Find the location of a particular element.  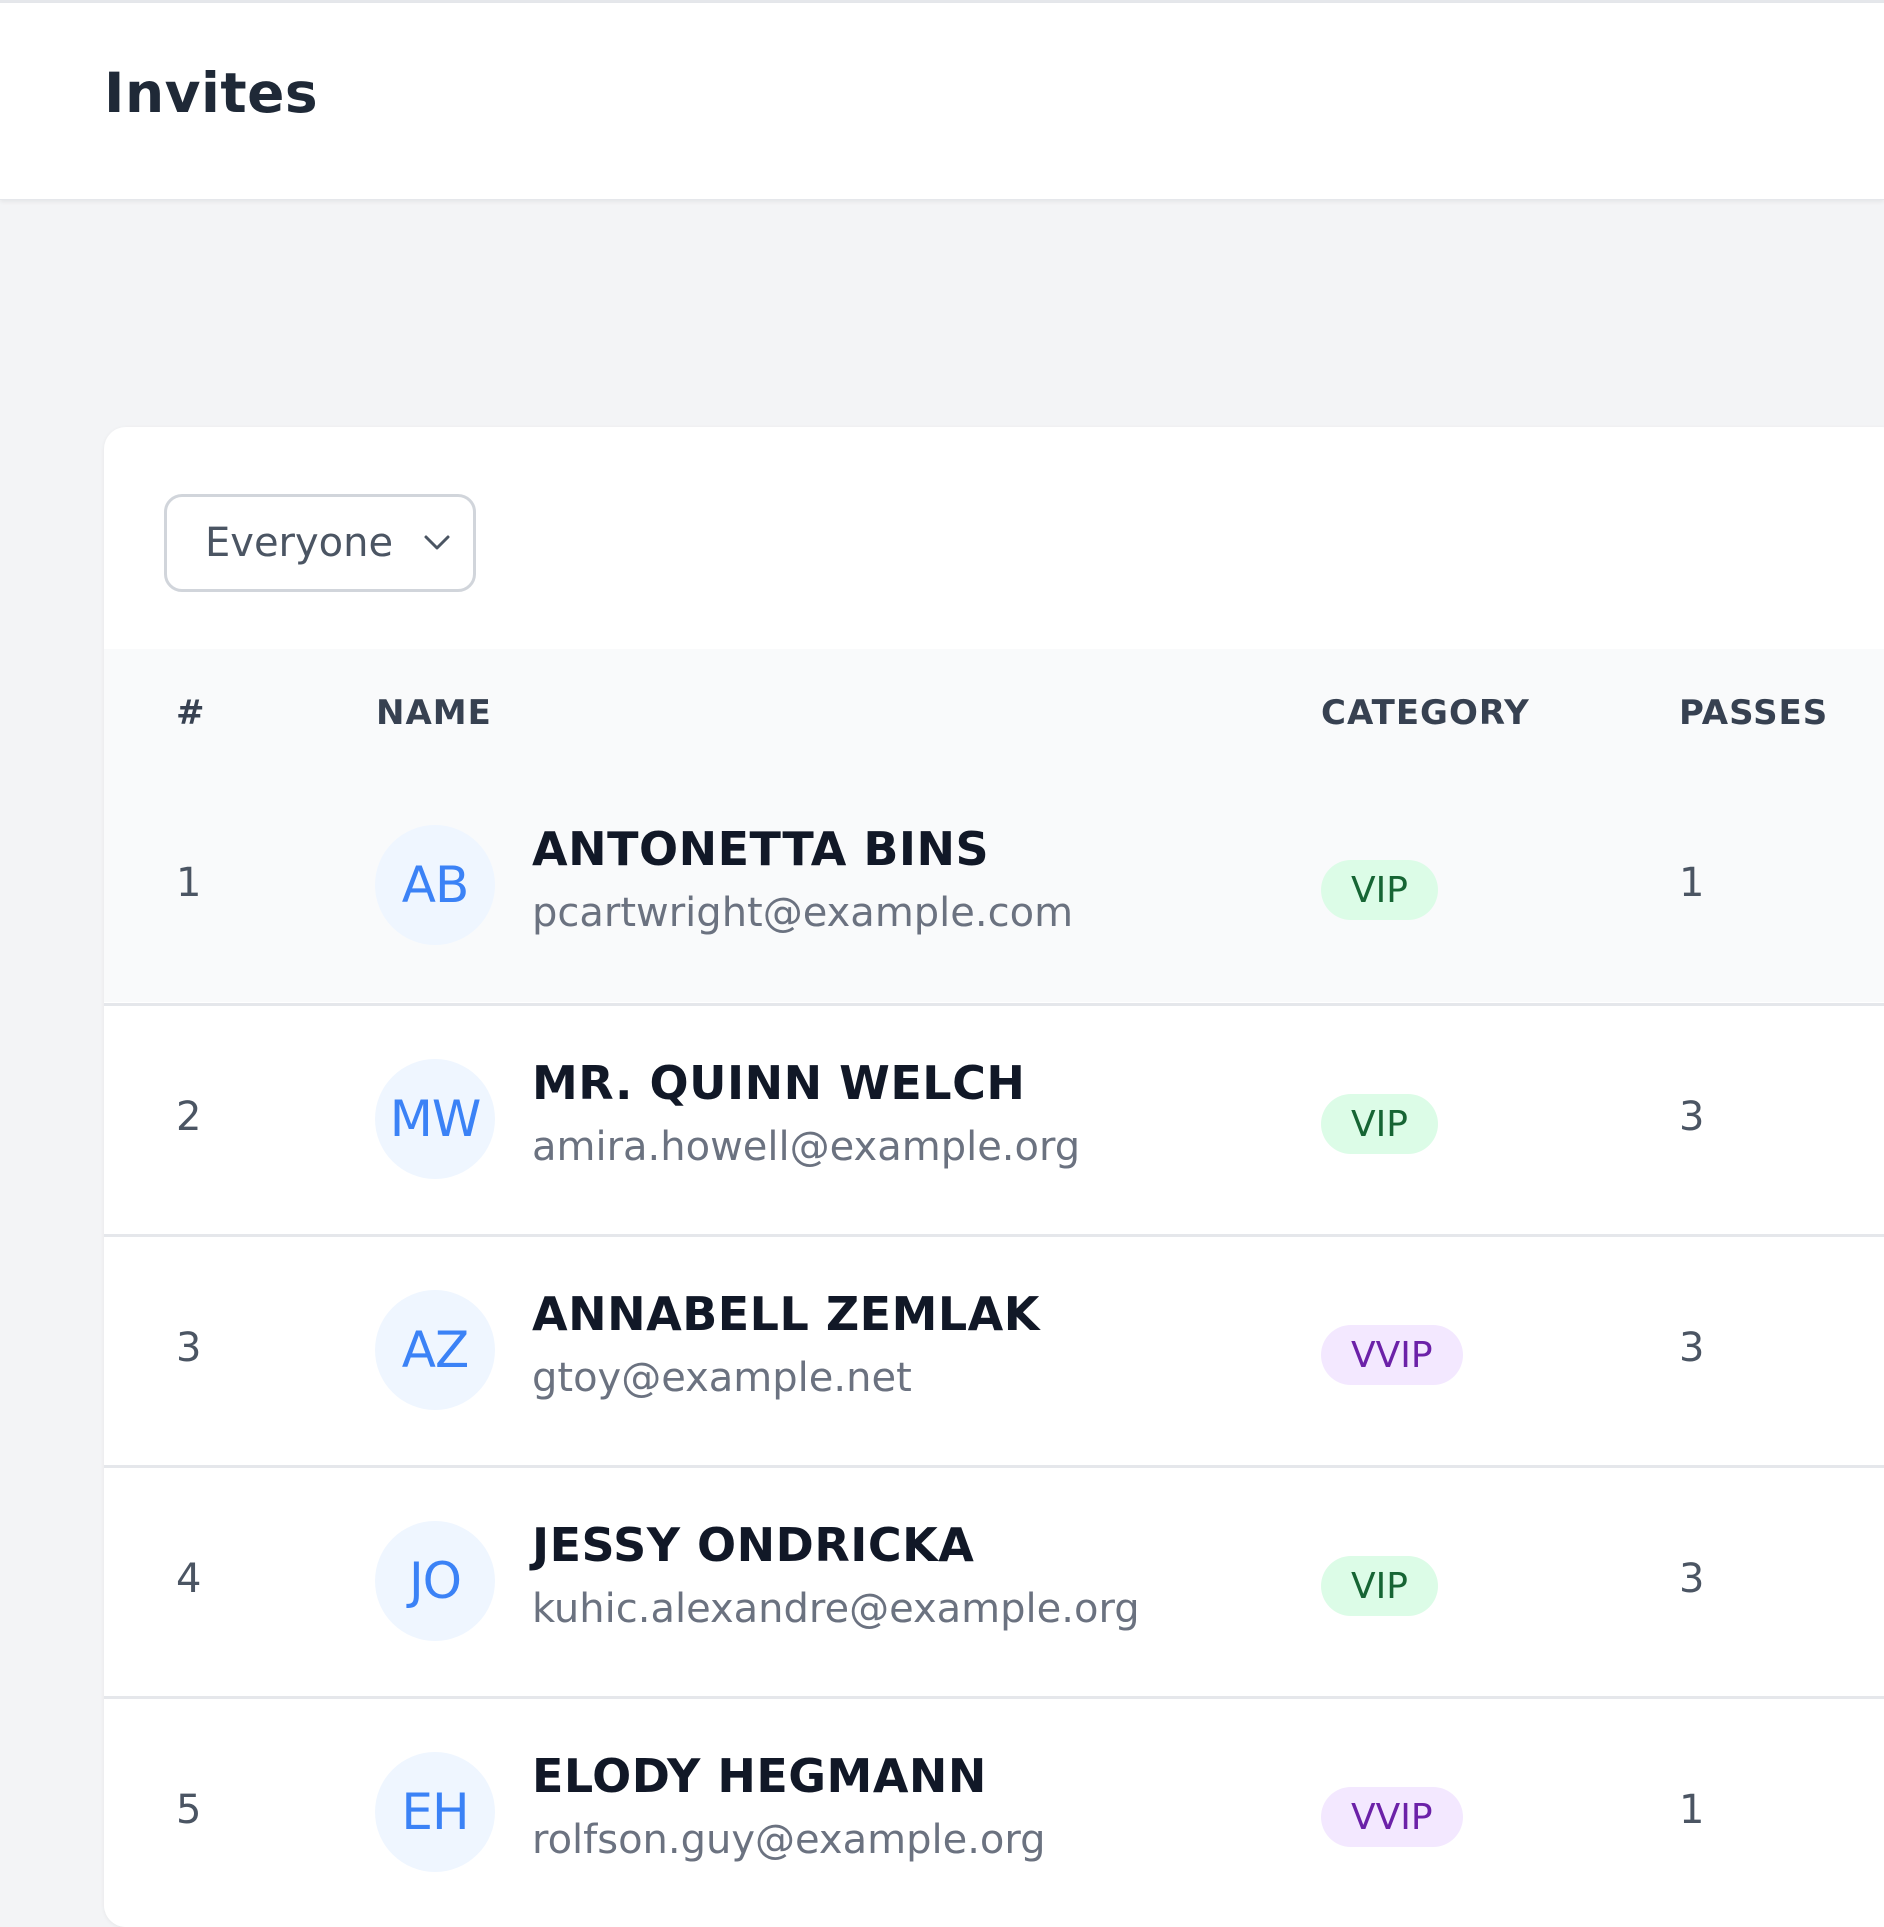

avatar: JO is located at coordinates (435, 1581).